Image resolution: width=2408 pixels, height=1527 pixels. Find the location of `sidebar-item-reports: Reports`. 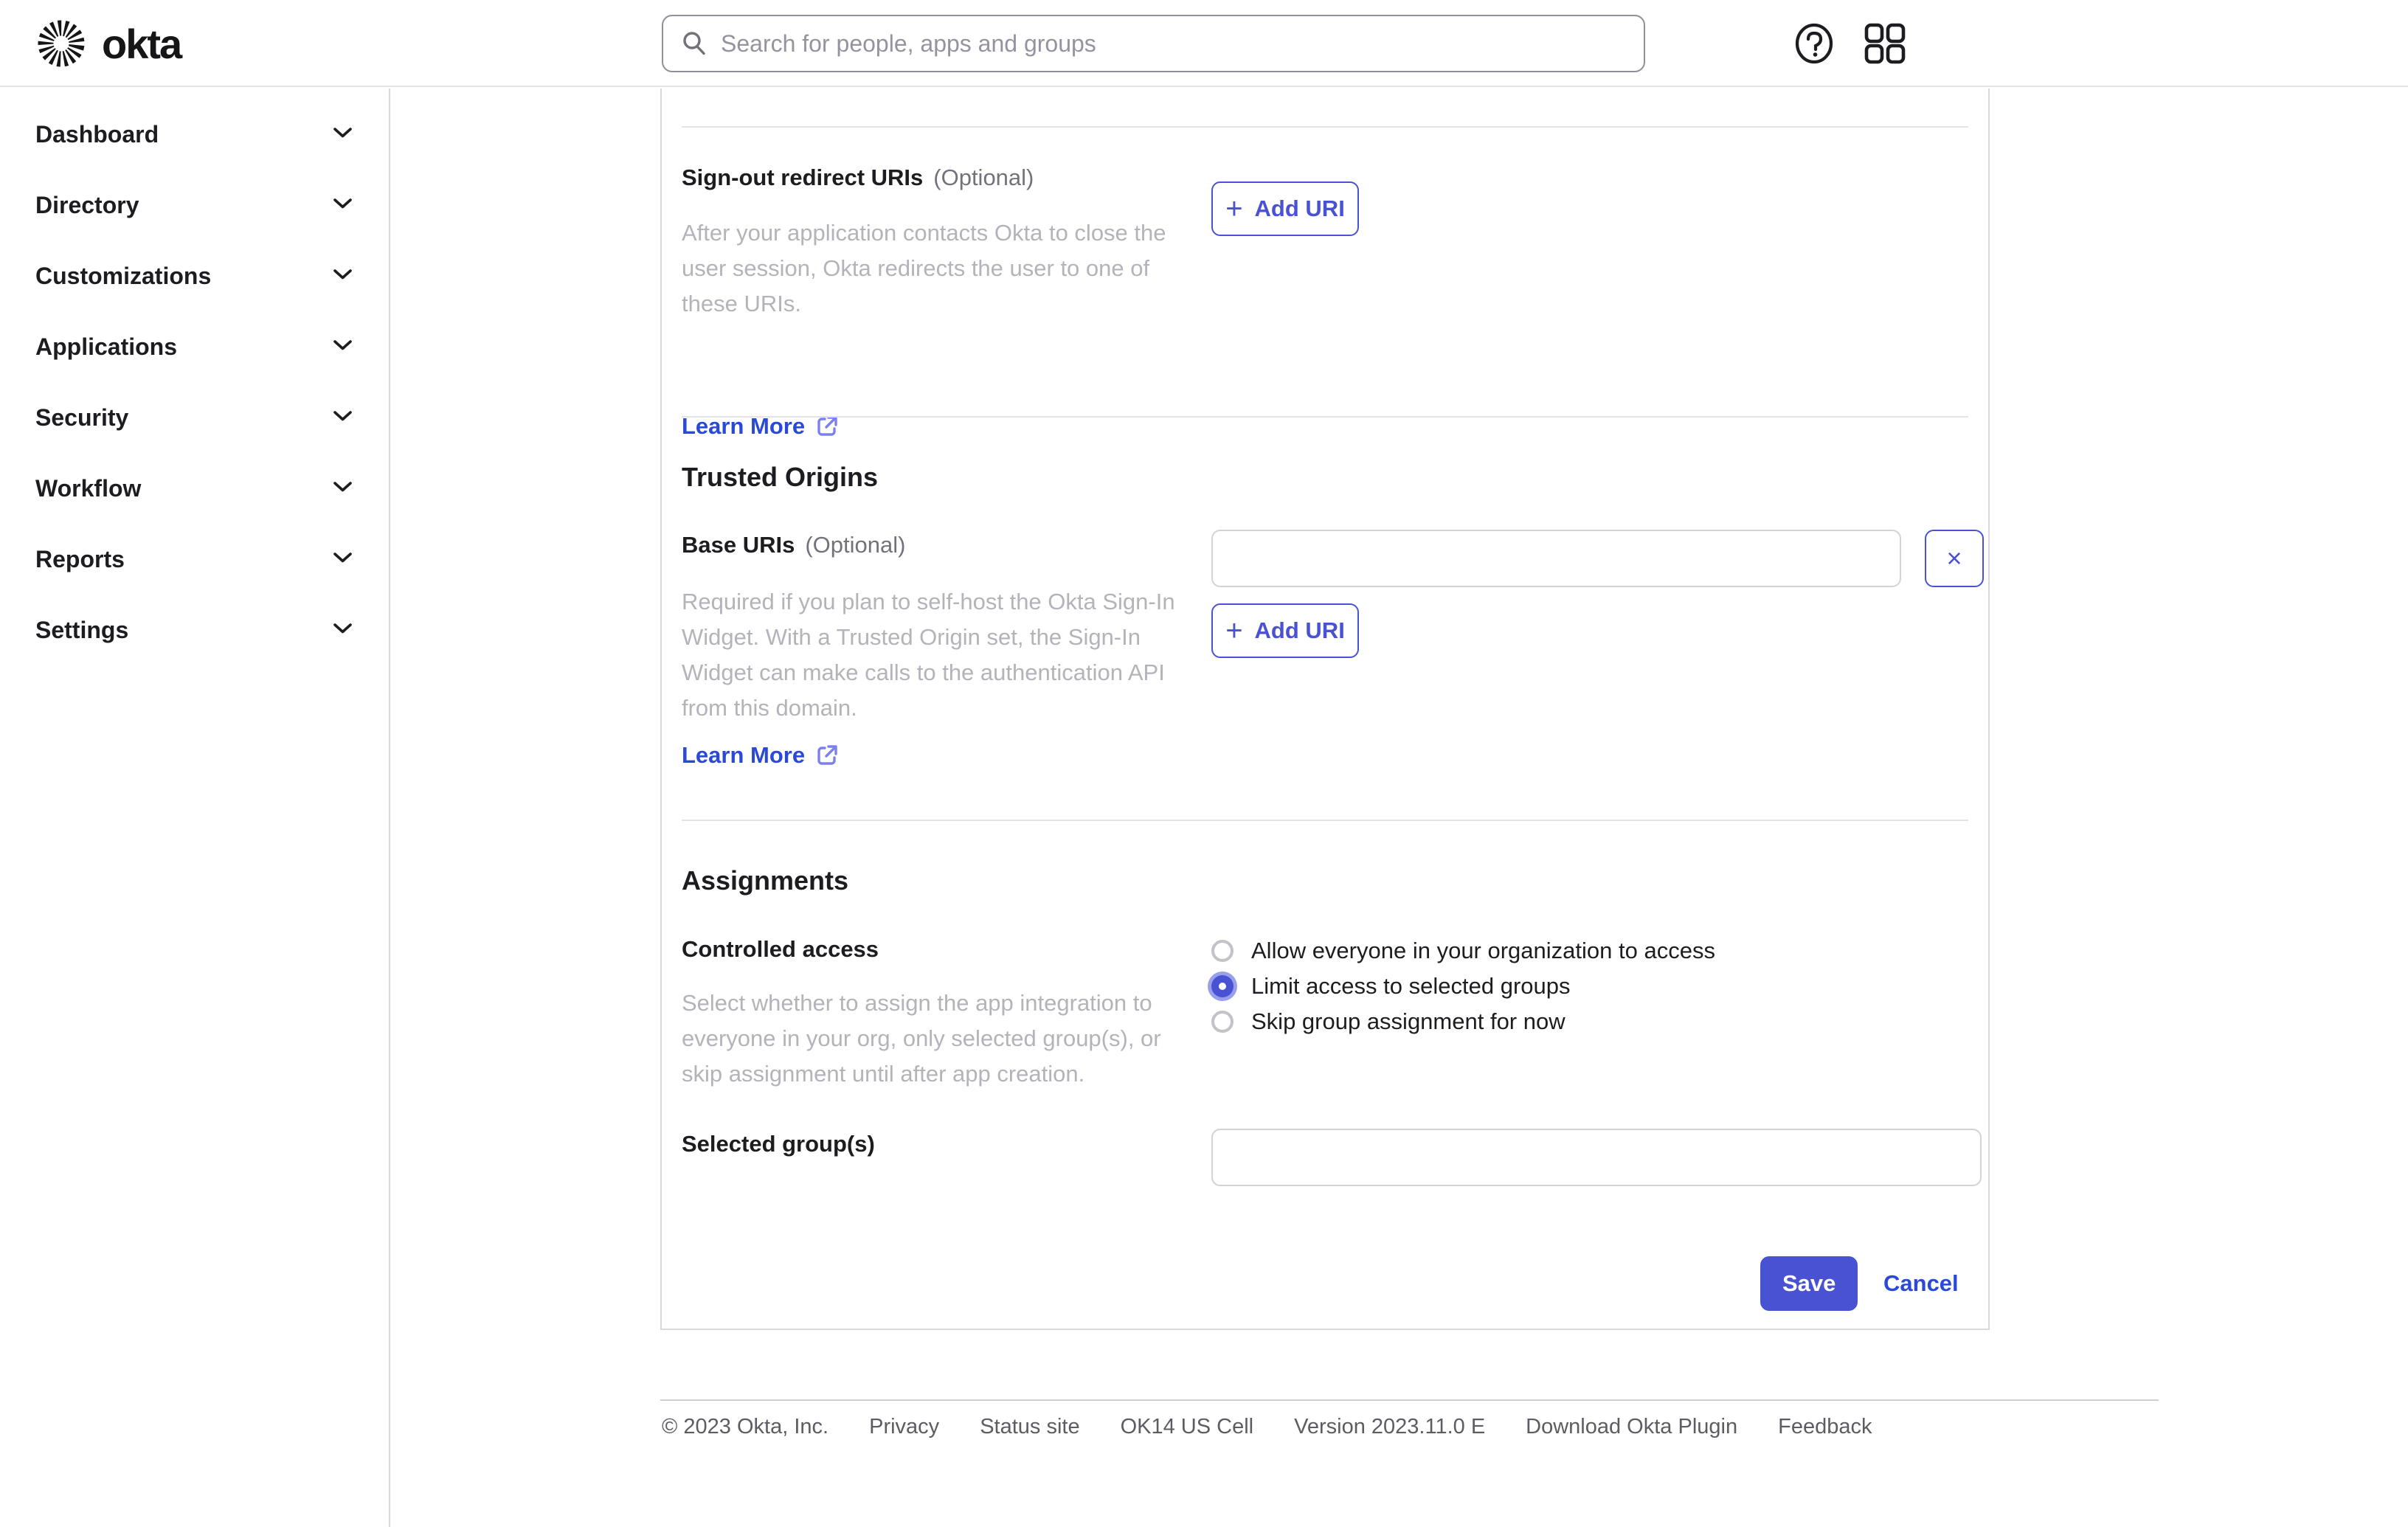

sidebar-item-reports: Reports is located at coordinates (195, 560).